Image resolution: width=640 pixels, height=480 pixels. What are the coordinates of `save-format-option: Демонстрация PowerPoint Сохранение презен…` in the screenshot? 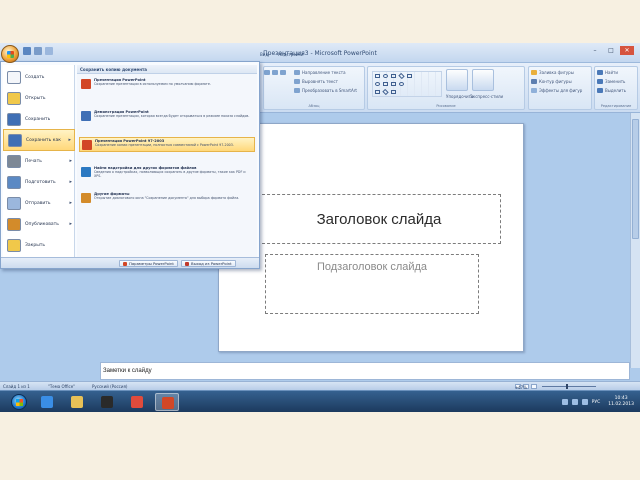 It's located at (167, 115).